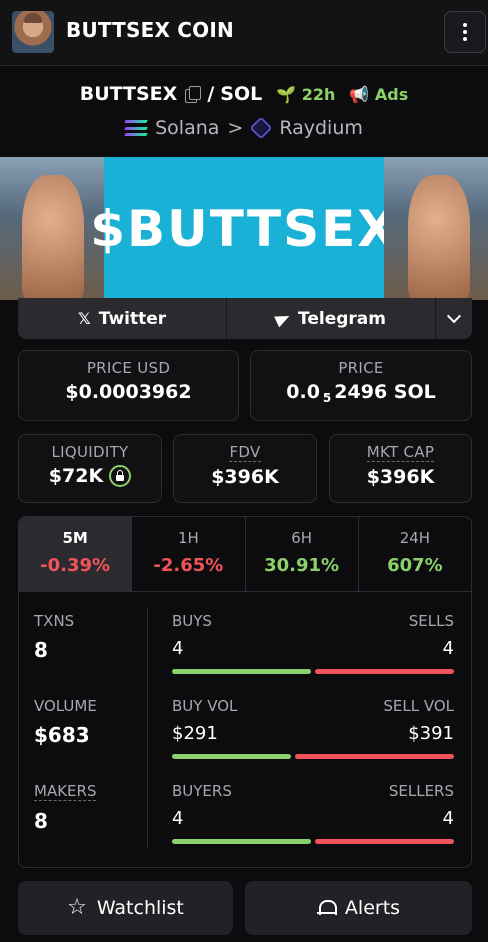  What do you see at coordinates (313, 671) in the screenshot?
I see `txns-ratio-bar` at bounding box center [313, 671].